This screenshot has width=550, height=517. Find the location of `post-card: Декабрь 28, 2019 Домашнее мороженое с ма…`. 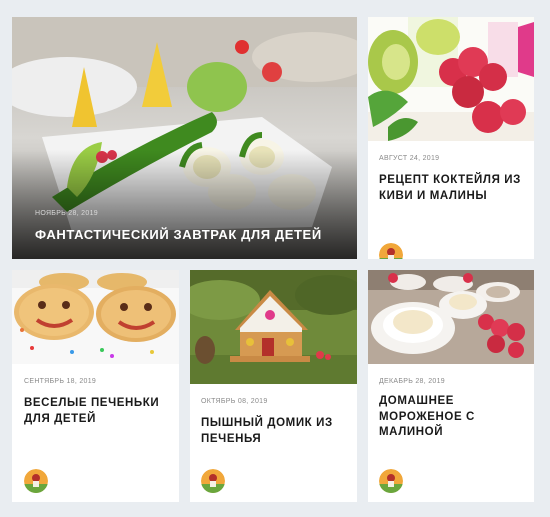

post-card: Декабрь 28, 2019 Домашнее мороженое с ма… is located at coordinates (451, 386).